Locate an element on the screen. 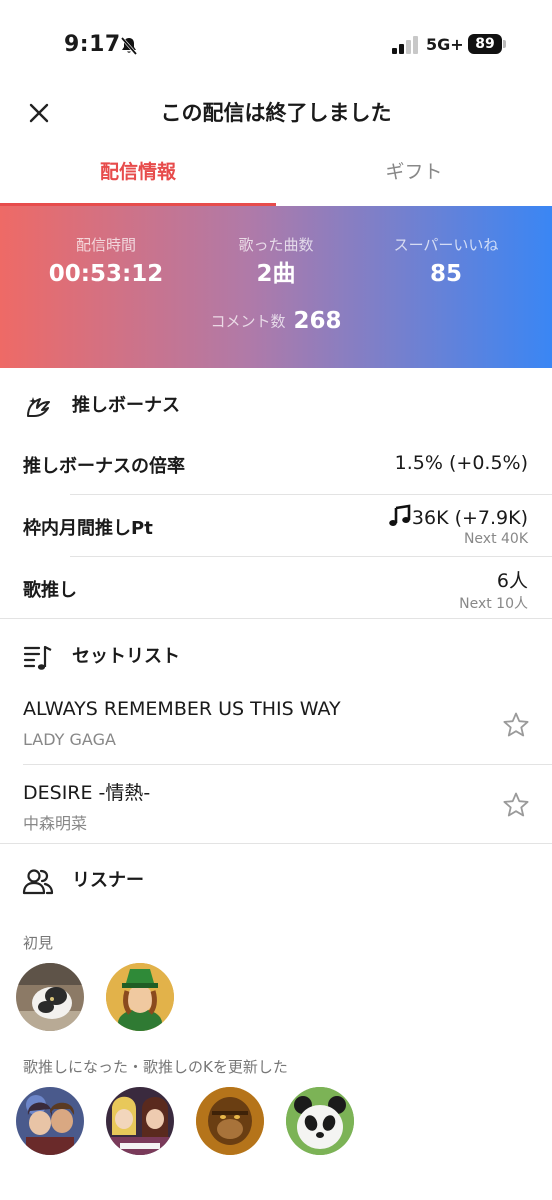 This screenshot has width=552, height=1200. uta-oshi-row: 歌推し 6人 Next 10人 is located at coordinates (276, 588).